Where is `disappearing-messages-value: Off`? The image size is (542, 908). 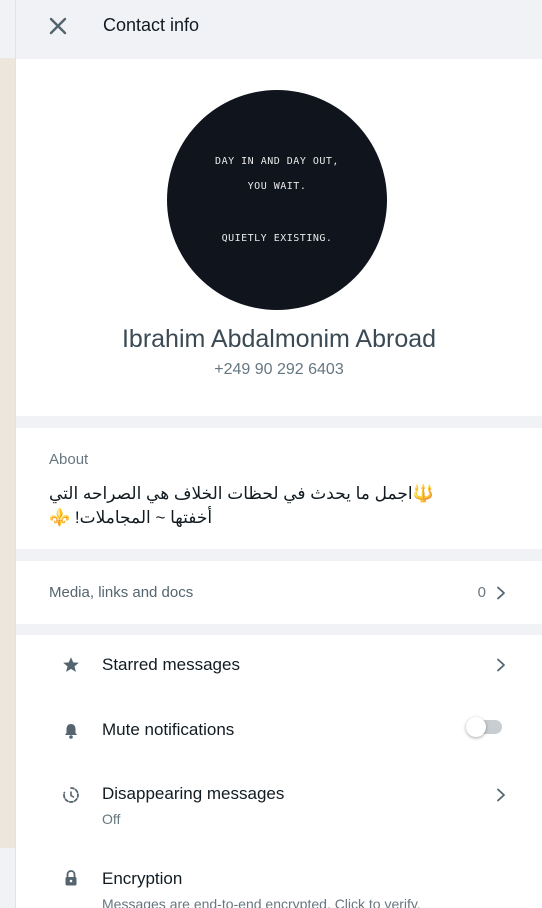
disappearing-messages-value: Off is located at coordinates (111, 819).